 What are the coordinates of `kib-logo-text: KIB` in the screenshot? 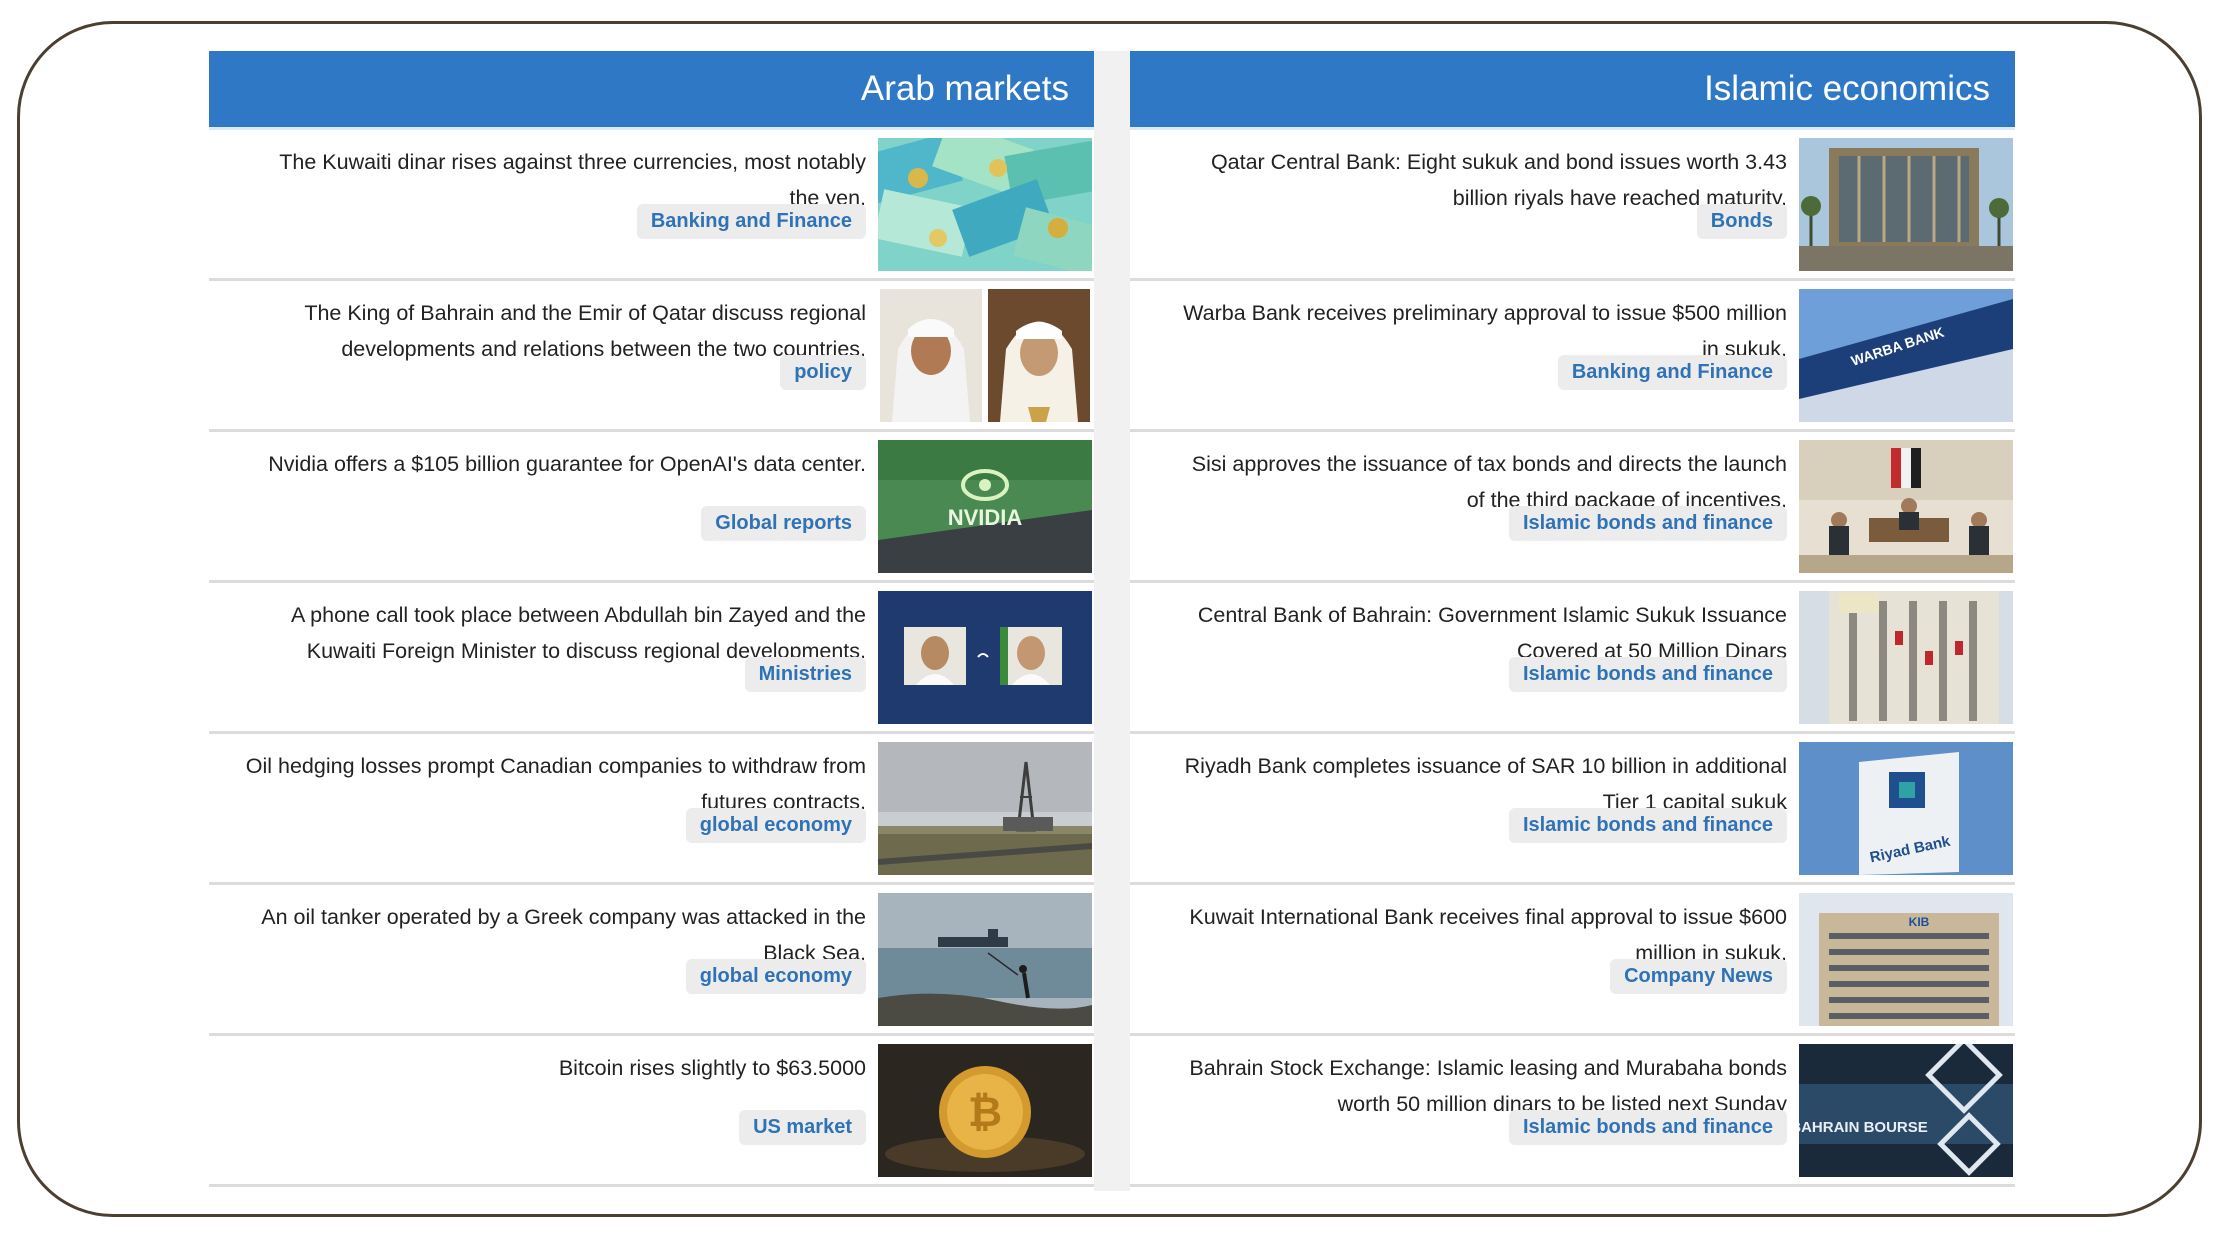 It's located at (1919, 922).